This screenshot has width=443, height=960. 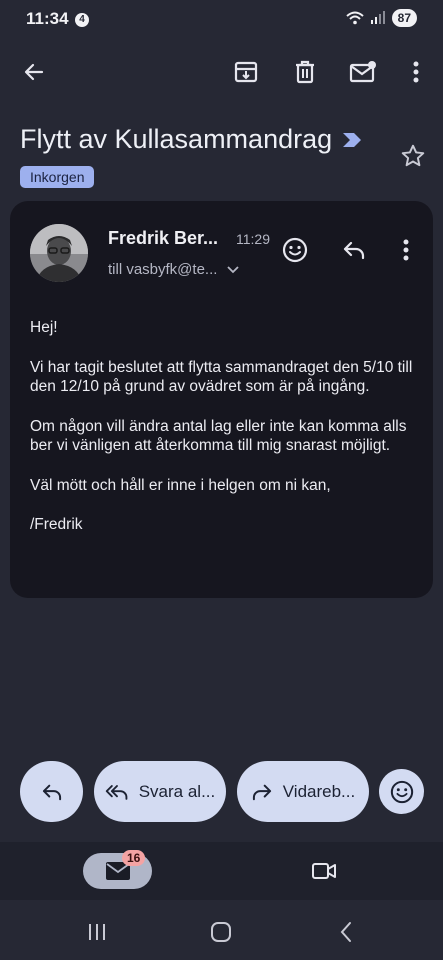 What do you see at coordinates (233, 269) in the screenshot?
I see `chevron-down-icon` at bounding box center [233, 269].